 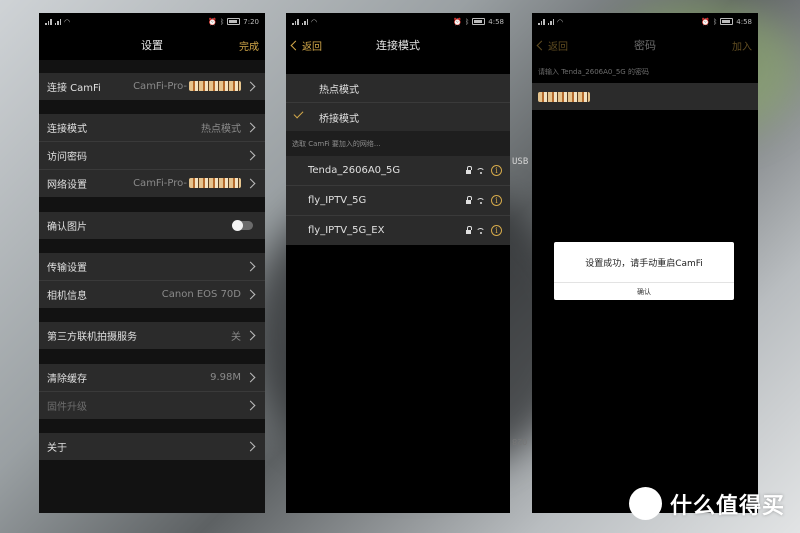 What do you see at coordinates (152, 446) in the screenshot?
I see `about-row: 关于` at bounding box center [152, 446].